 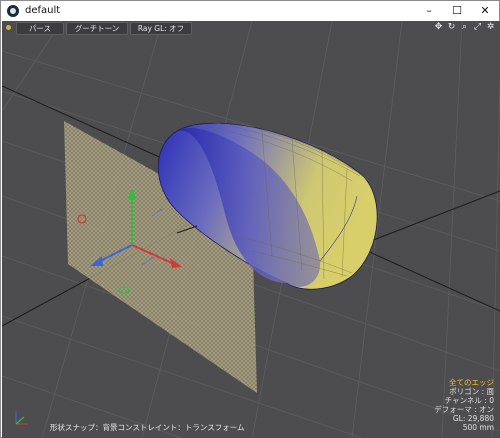 I want to click on channel-info: チャンネル : 0, so click(x=469, y=400).